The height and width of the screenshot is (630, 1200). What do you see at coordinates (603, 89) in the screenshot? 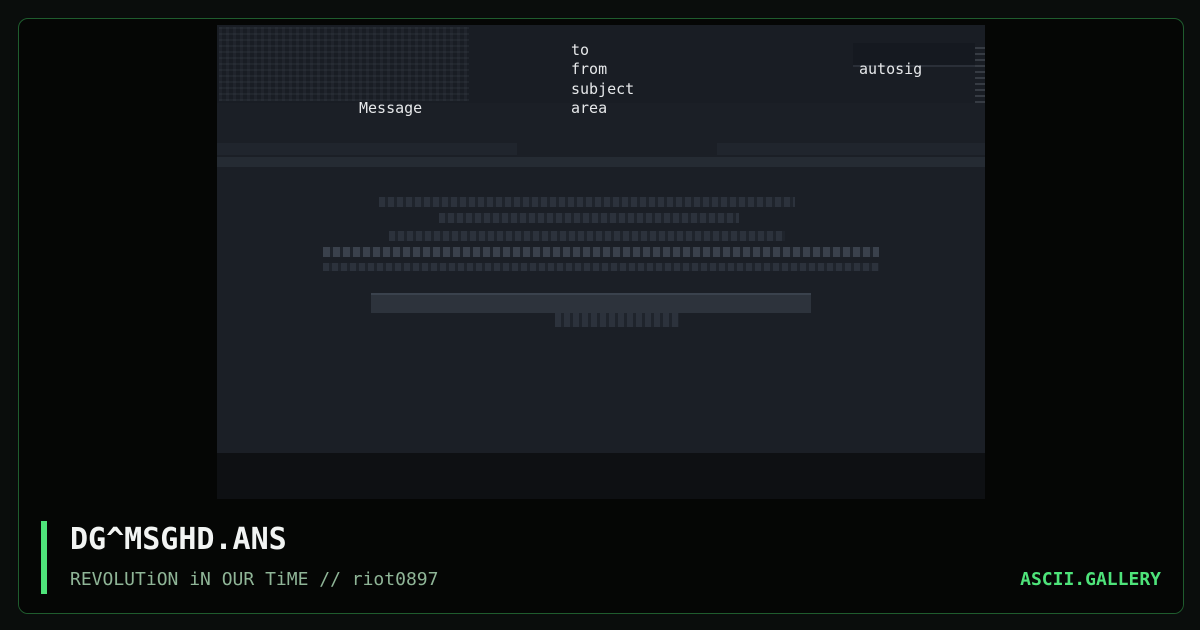
I see `subject-label: subject` at bounding box center [603, 89].